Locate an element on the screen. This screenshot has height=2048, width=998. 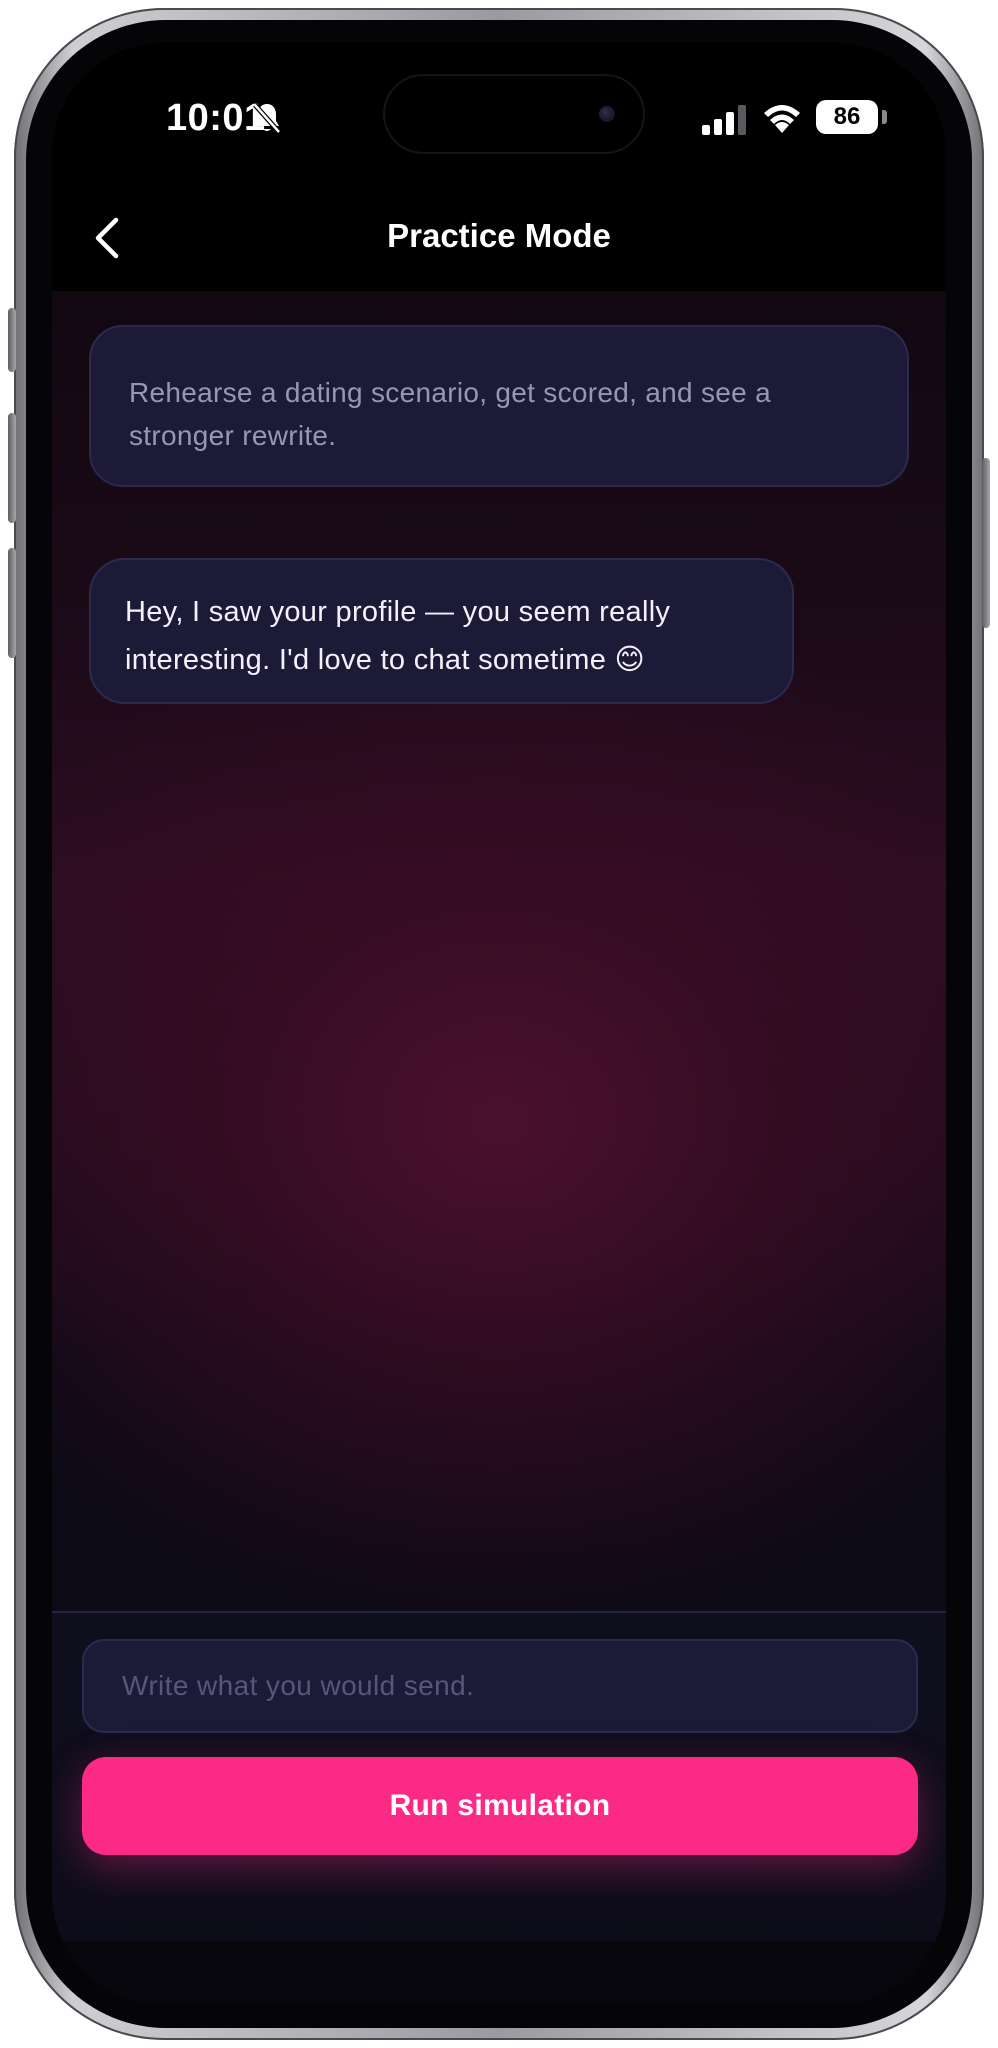
volume-up-button is located at coordinates (12, 468).